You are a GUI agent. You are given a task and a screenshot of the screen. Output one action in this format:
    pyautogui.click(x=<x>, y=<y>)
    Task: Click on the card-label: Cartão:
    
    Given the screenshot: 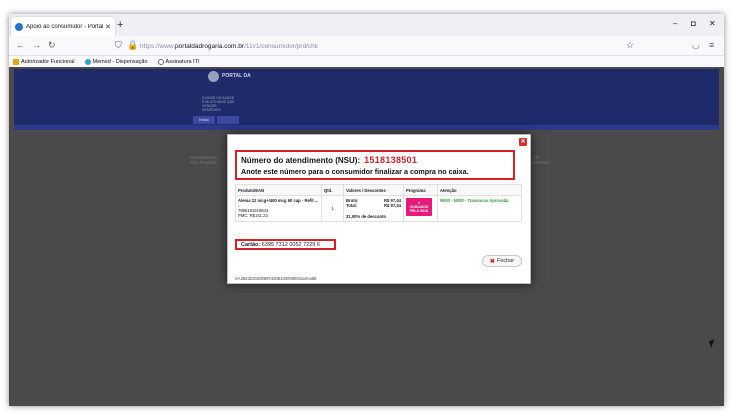 What is the action you would take?
    pyautogui.click(x=251, y=245)
    